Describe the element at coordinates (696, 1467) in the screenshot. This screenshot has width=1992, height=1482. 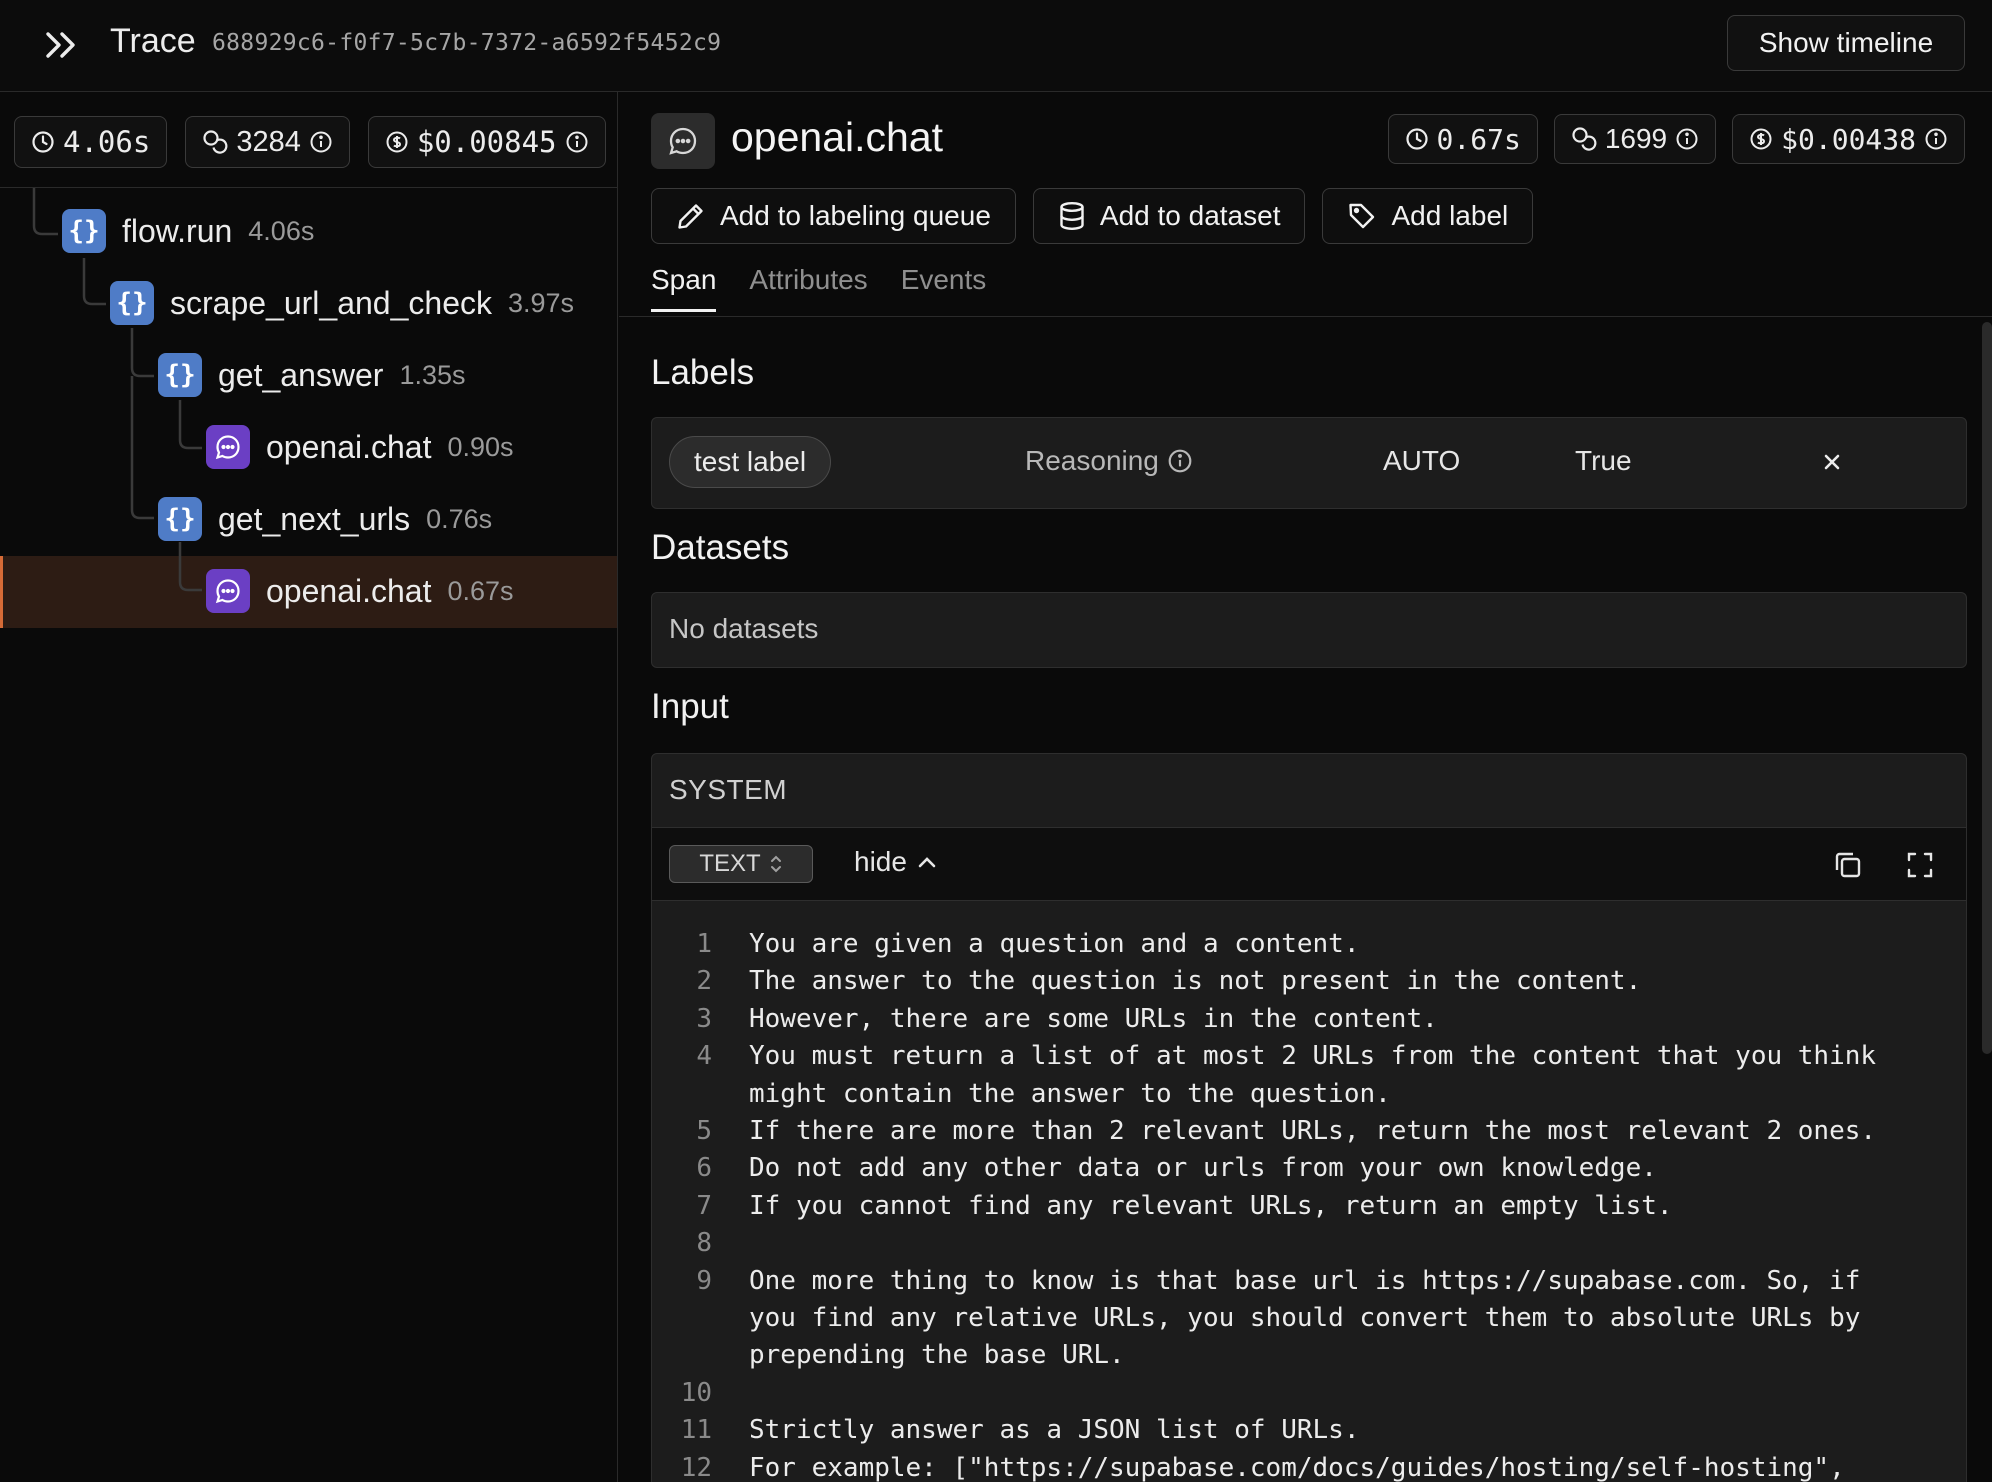
I see `line-number: 12` at that location.